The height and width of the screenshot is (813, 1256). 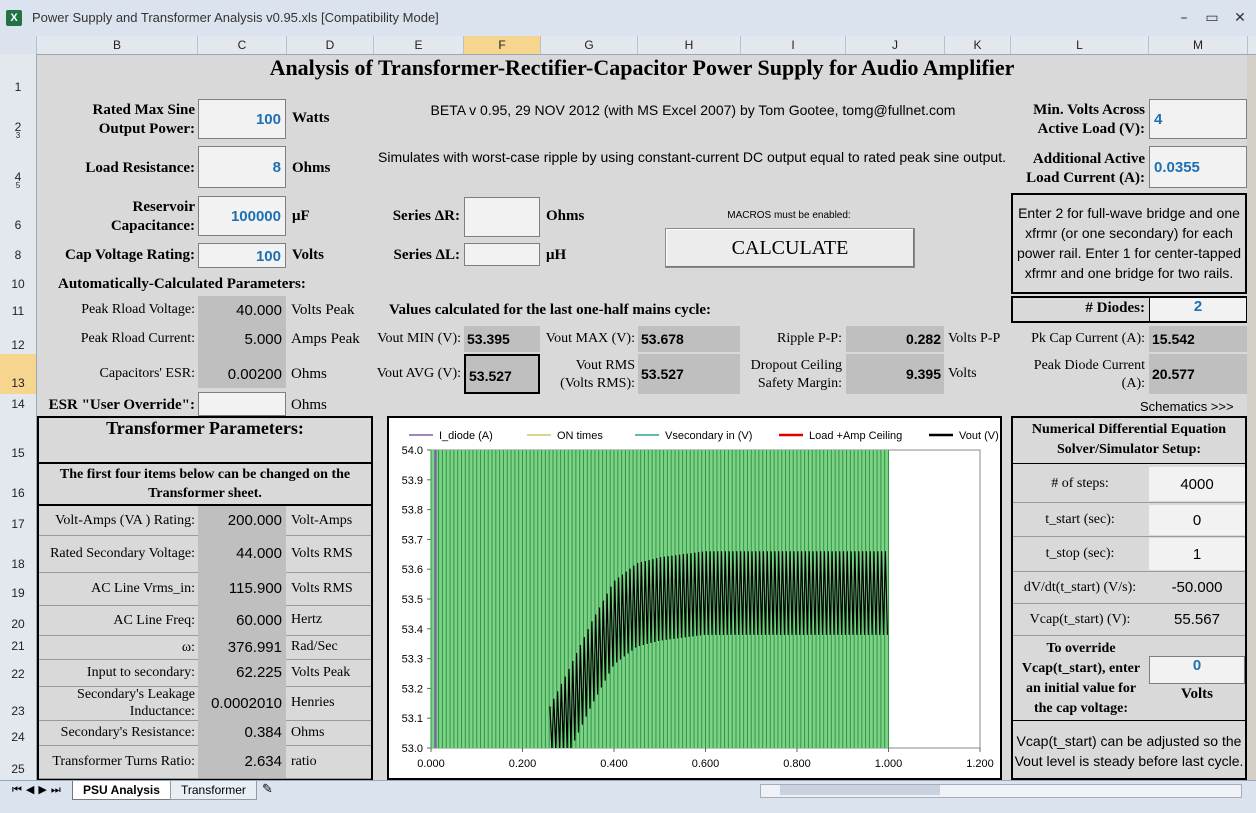 What do you see at coordinates (18, 311) in the screenshot?
I see `row-header-11: 11` at bounding box center [18, 311].